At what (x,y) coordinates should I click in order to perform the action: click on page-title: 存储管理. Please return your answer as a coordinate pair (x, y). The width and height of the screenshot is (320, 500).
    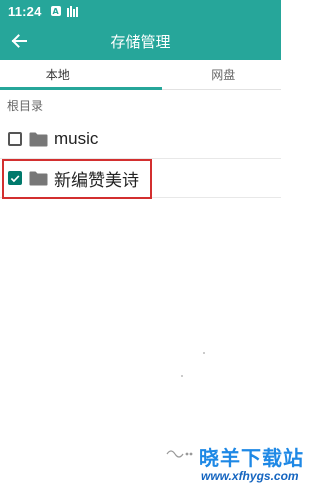
    Looking at the image, I should click on (140, 42).